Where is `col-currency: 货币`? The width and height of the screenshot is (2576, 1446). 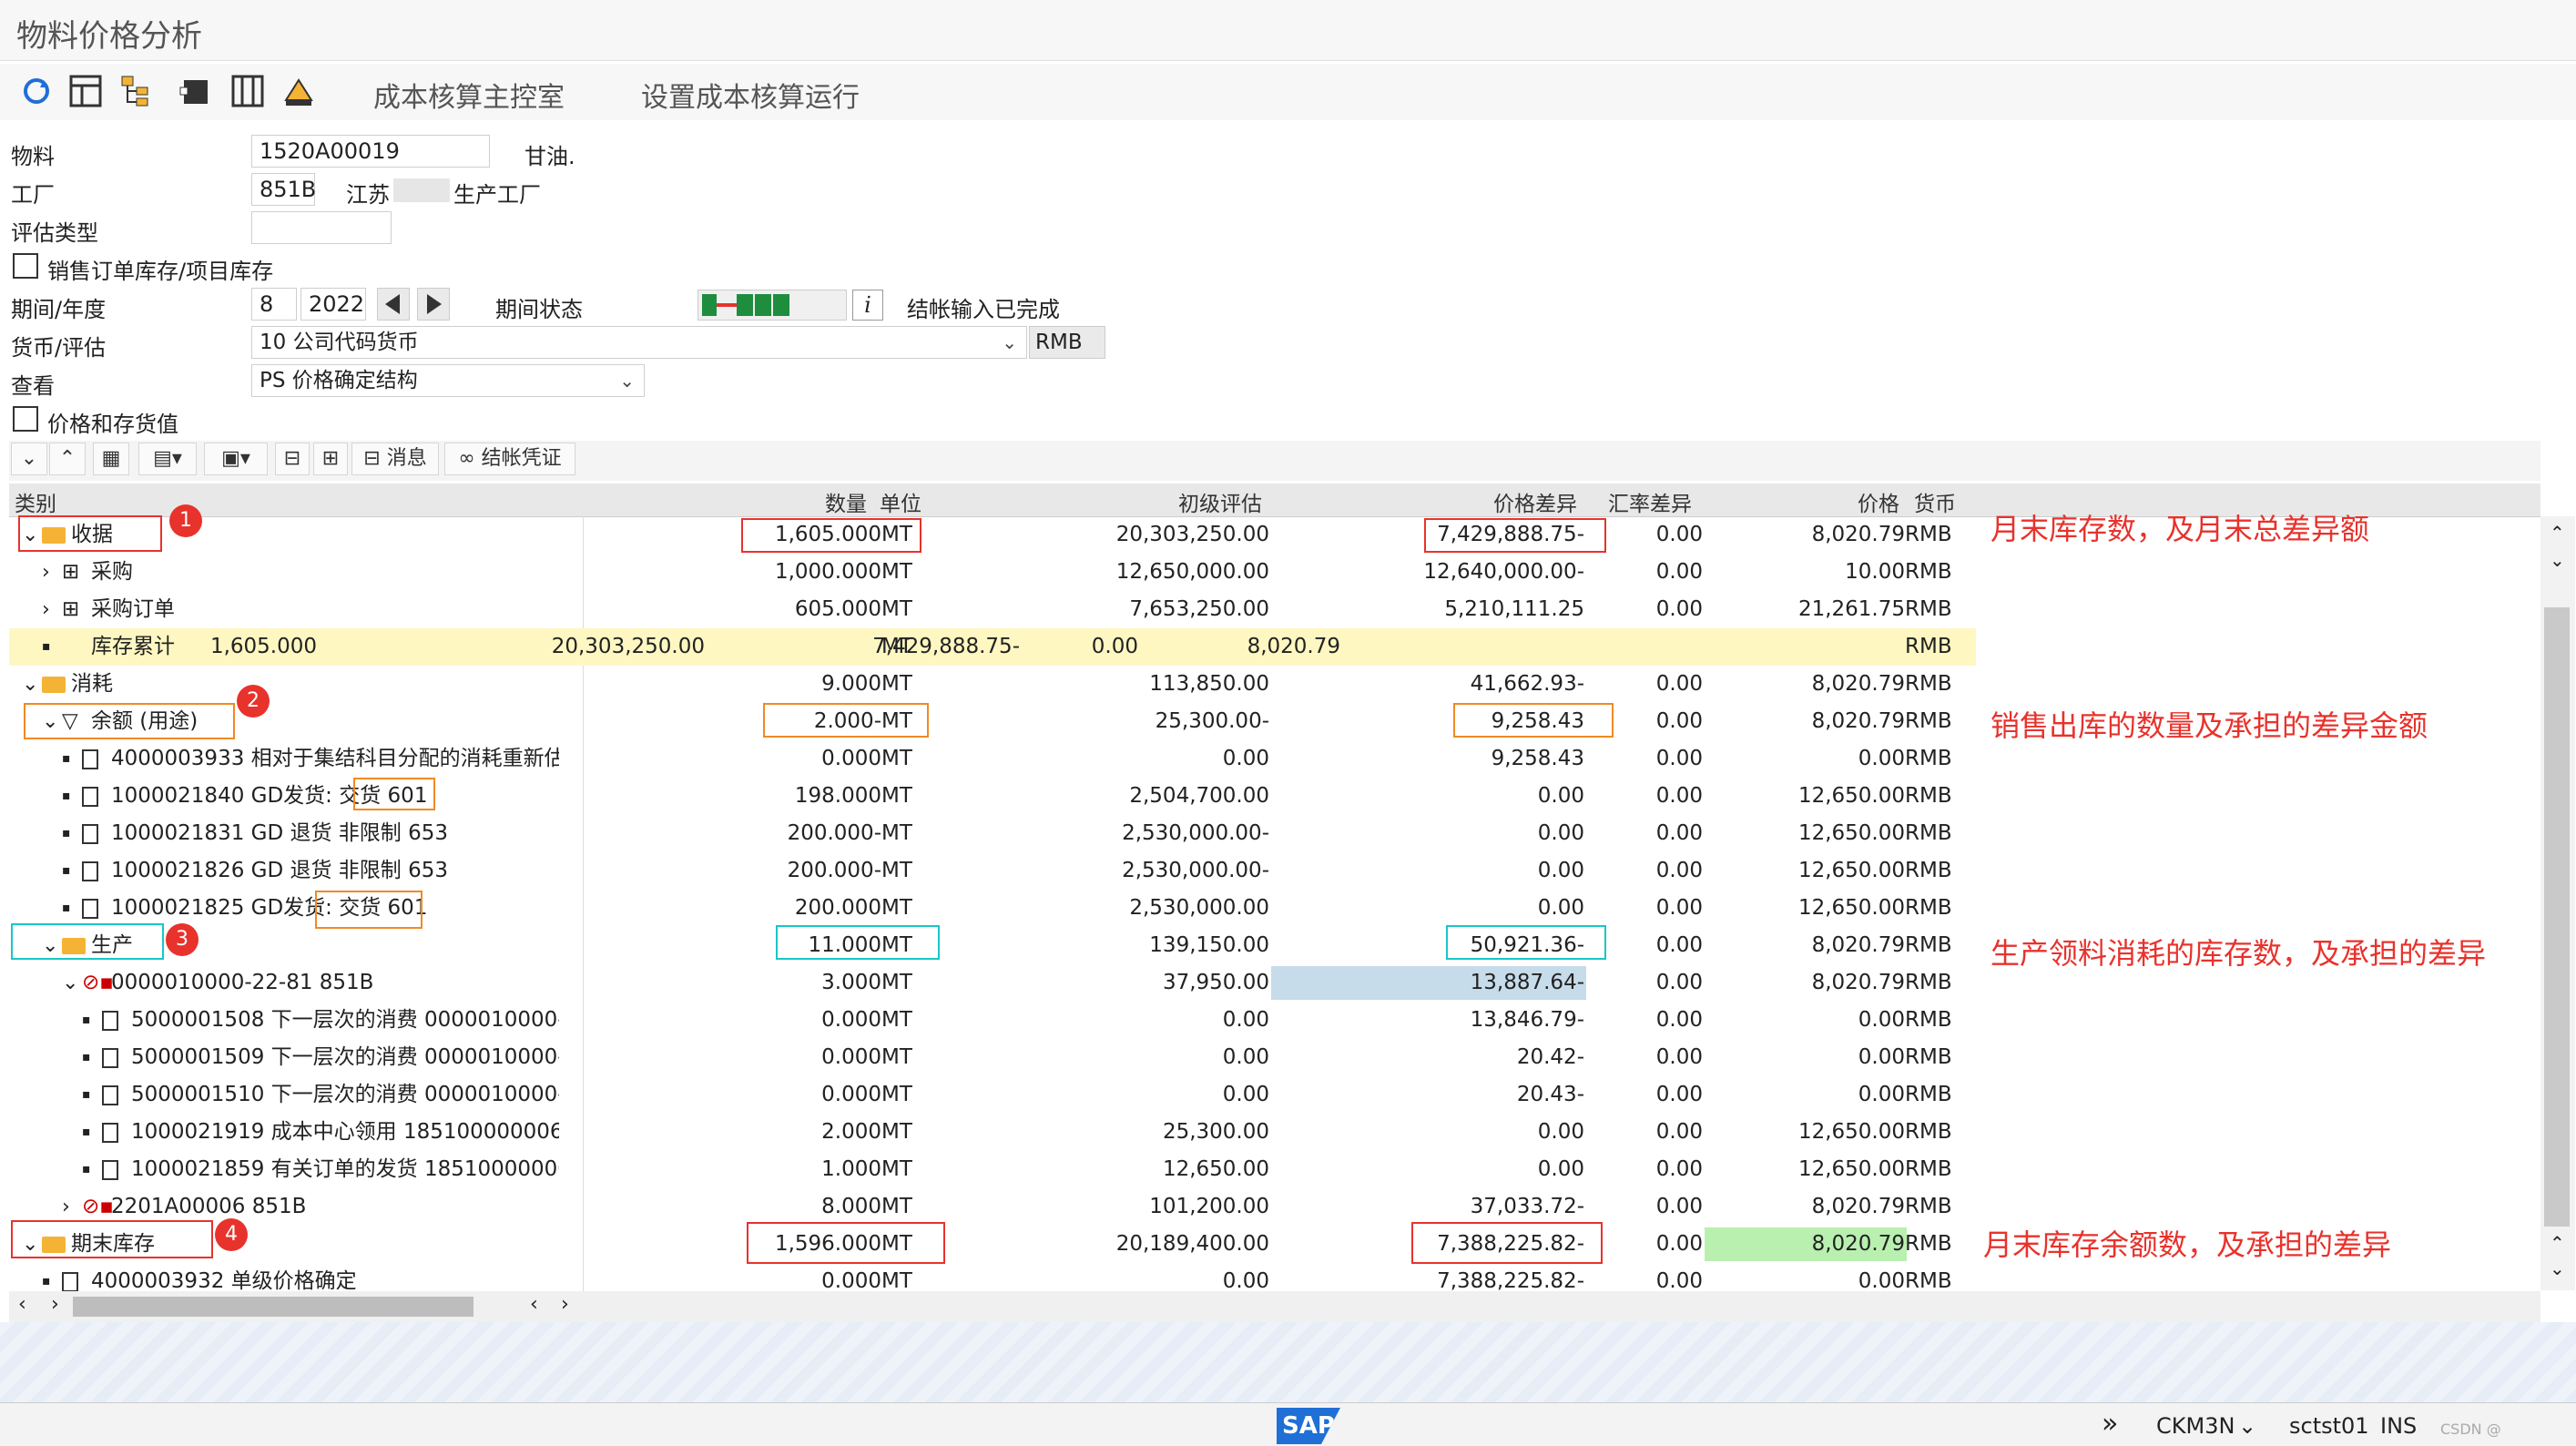 col-currency: 货币 is located at coordinates (1935, 502).